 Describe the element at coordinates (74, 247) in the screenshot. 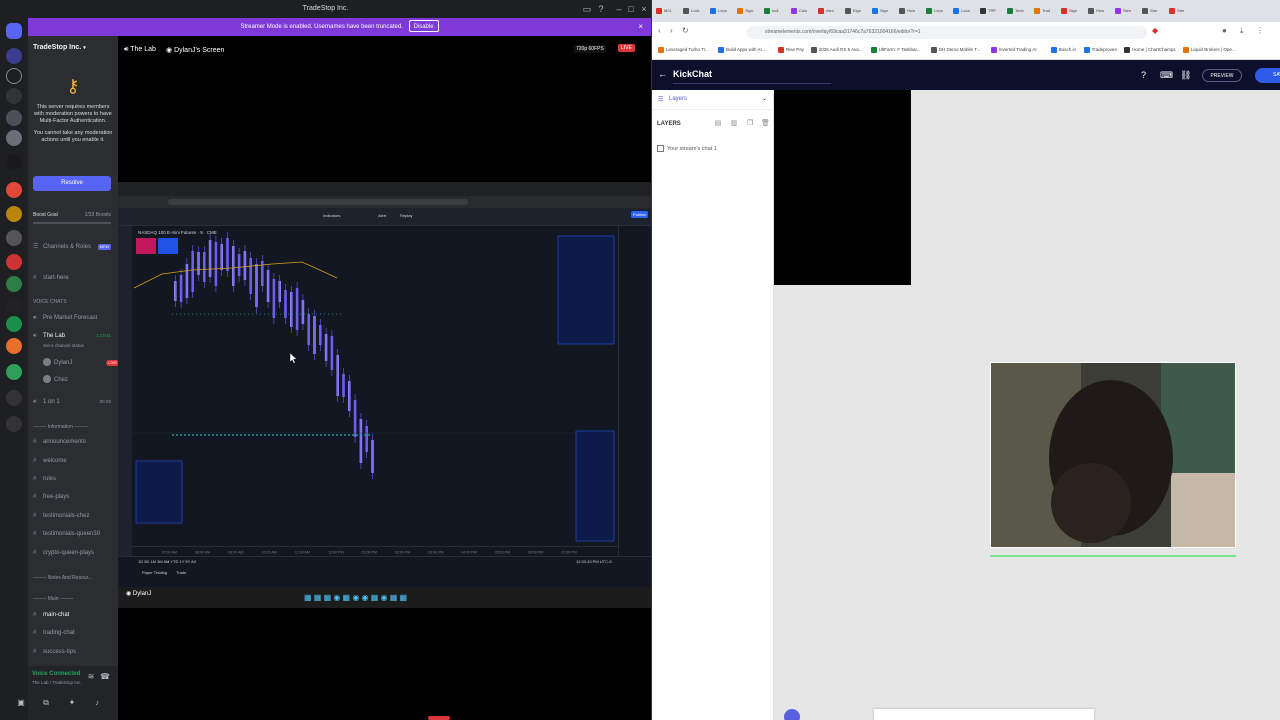

I see `channels-roles-item: ☰ Channels & Roles NEW` at that location.